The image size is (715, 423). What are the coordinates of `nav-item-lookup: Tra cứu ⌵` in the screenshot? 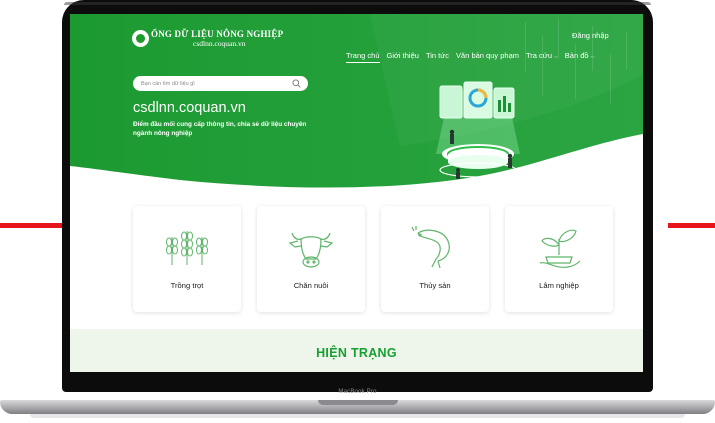 It's located at (542, 57).